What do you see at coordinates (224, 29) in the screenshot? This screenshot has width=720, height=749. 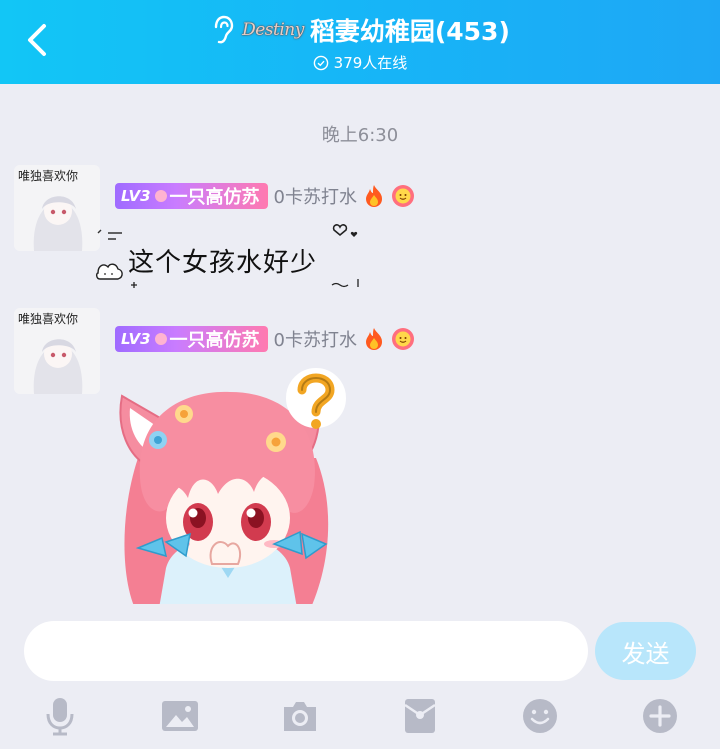 I see `ear-icon` at bounding box center [224, 29].